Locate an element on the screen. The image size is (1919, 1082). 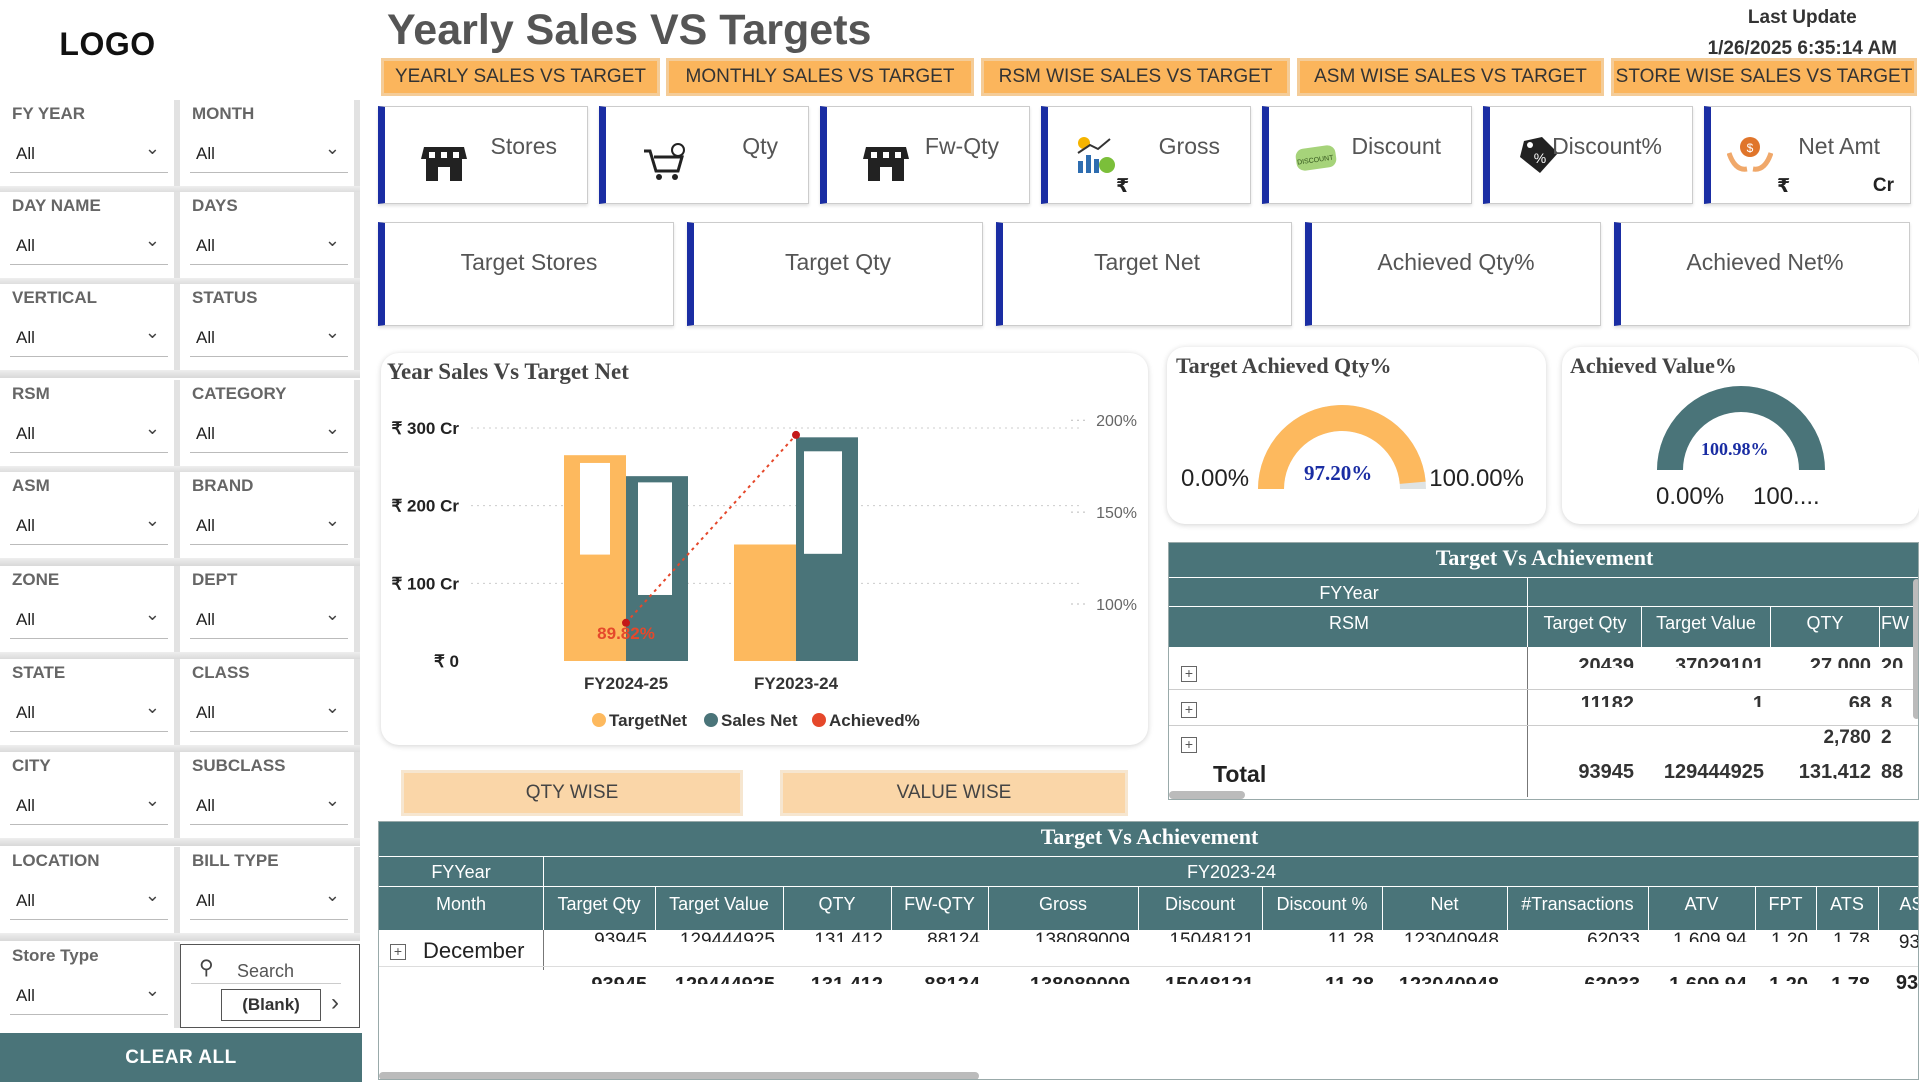
col-header: Gross is located at coordinates (1063, 904).